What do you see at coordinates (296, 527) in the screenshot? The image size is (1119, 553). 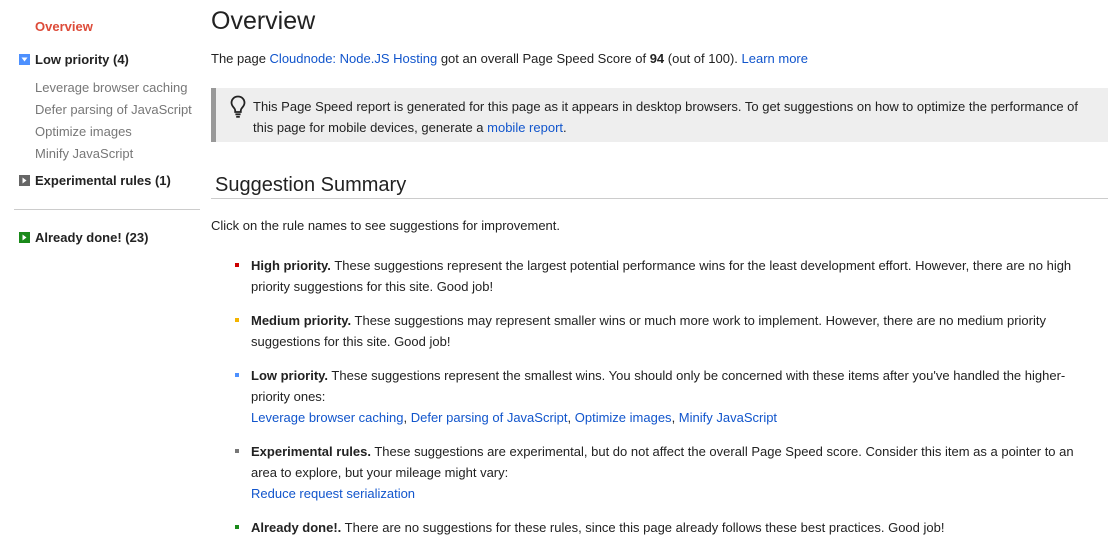 I see `suggestion-label: Already done!.` at bounding box center [296, 527].